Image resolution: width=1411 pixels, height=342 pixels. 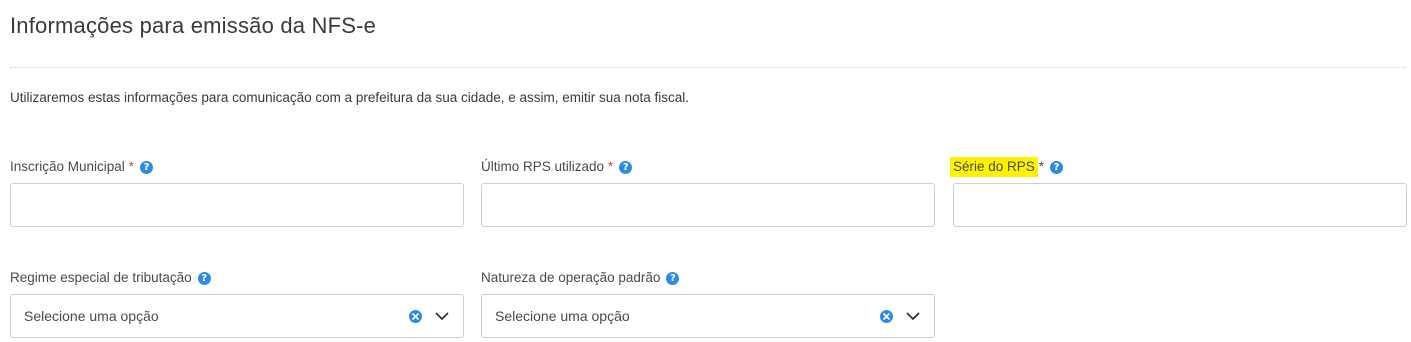 I want to click on field-inscricao-municipal: Inscrição Municipal * ?, so click(x=237, y=192).